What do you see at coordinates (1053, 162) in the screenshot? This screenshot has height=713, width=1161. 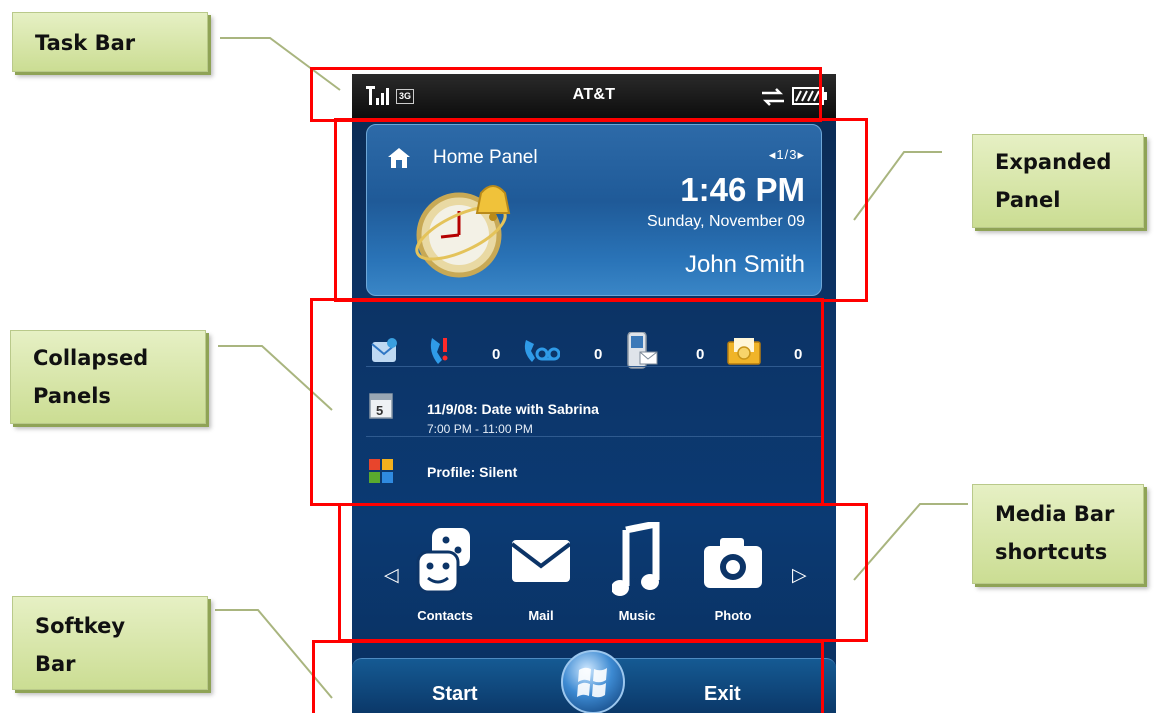 I see `callout-expanded-line1: Expanded` at bounding box center [1053, 162].